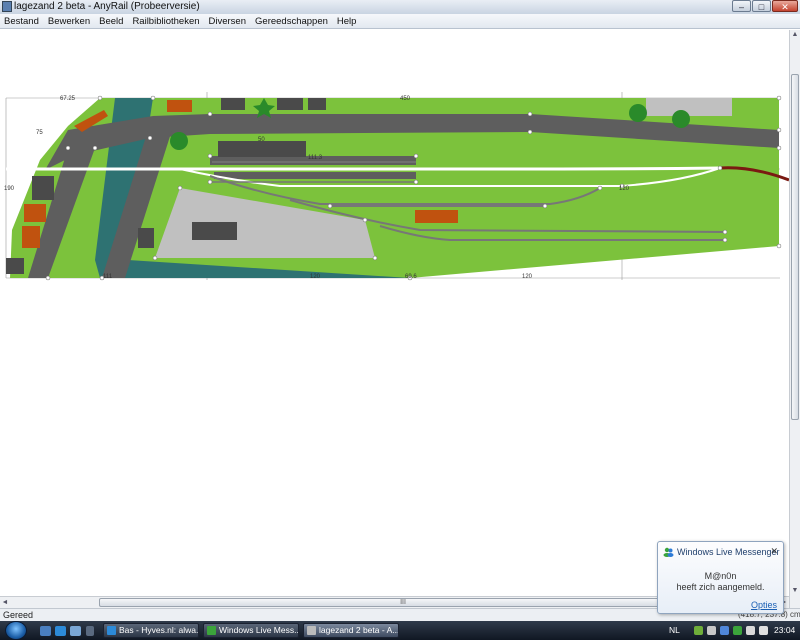 This screenshot has height=640, width=800. What do you see at coordinates (75, 631) in the screenshot?
I see `switch-windows-icon` at bounding box center [75, 631].